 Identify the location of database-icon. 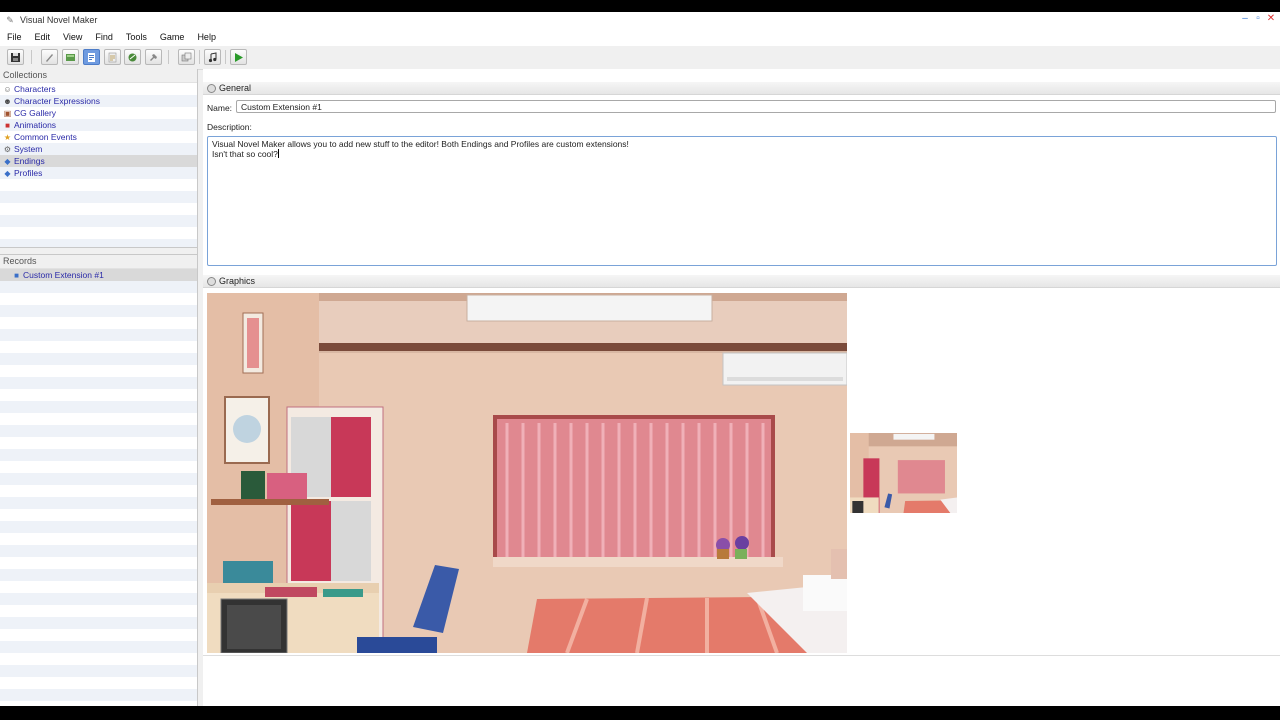
(91, 57).